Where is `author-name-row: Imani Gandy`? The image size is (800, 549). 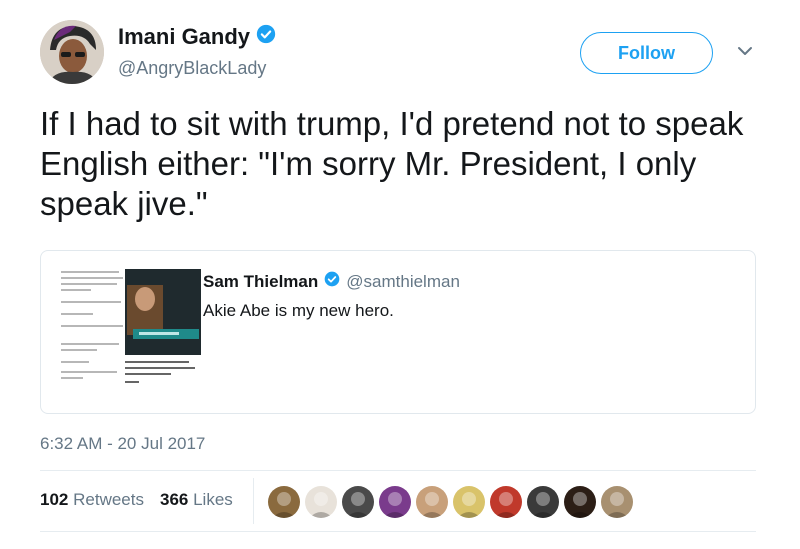 author-name-row: Imani Gandy is located at coordinates (197, 37).